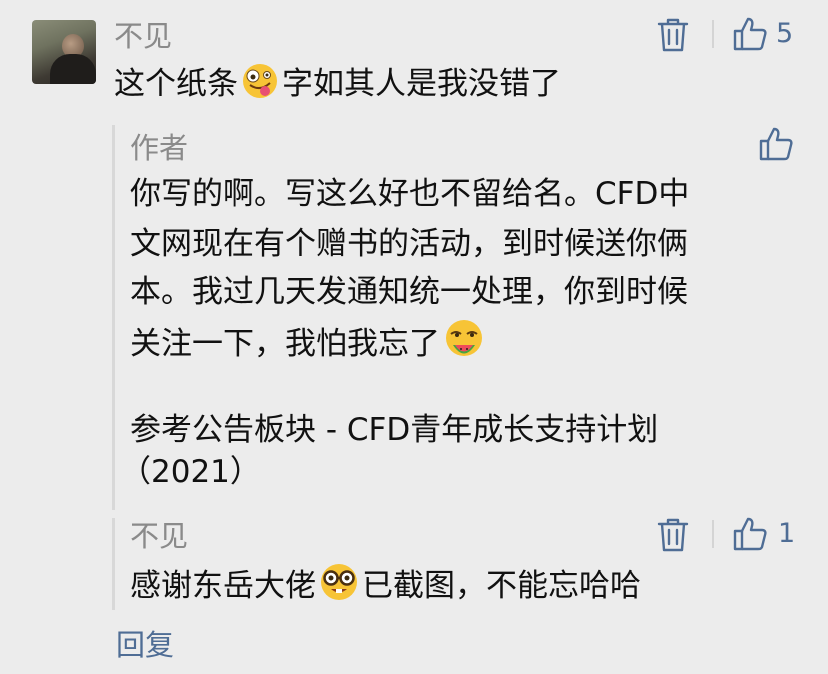 Image resolution: width=828 pixels, height=674 pixels. Describe the element at coordinates (73, 69) in the screenshot. I see `avatar-body` at that location.